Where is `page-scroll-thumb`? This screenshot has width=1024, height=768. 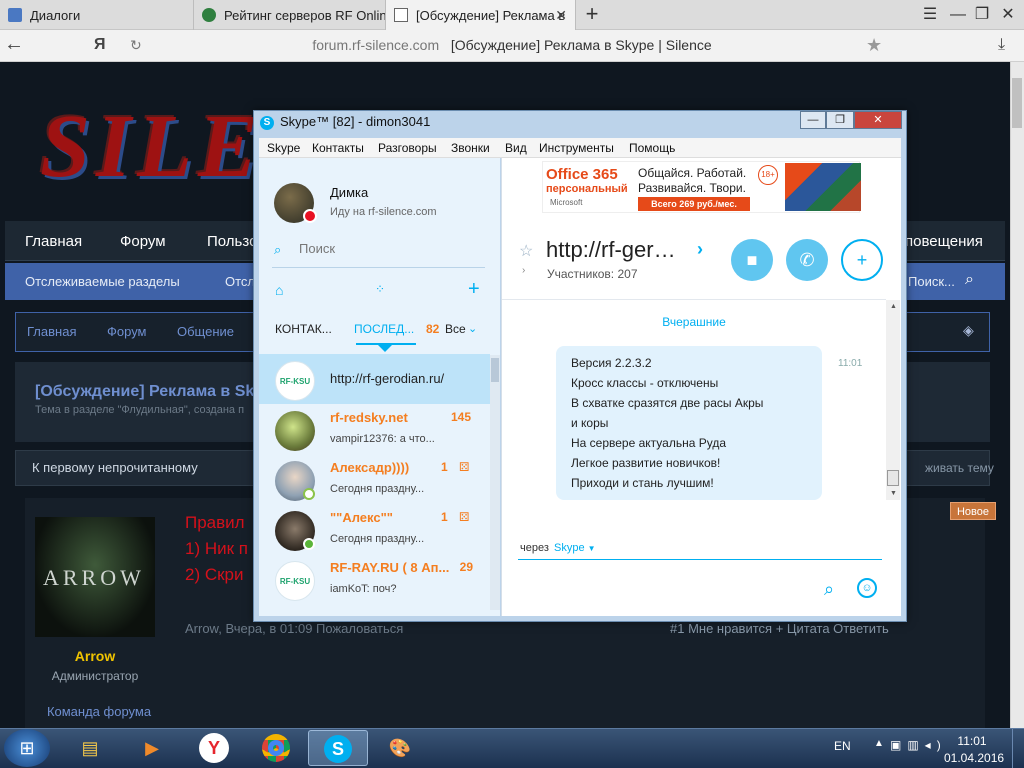 page-scroll-thumb is located at coordinates (1017, 103).